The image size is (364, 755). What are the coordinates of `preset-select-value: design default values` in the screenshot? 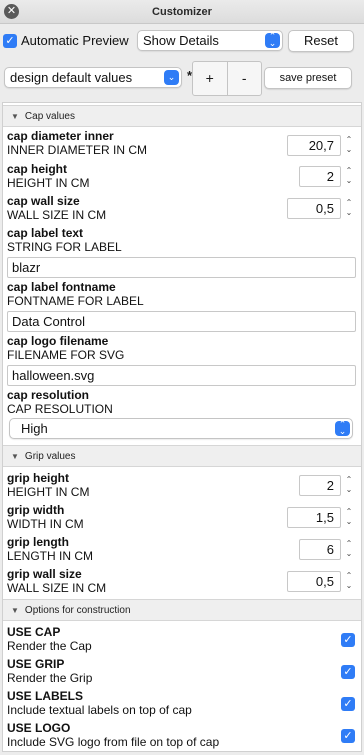 It's located at (71, 77).